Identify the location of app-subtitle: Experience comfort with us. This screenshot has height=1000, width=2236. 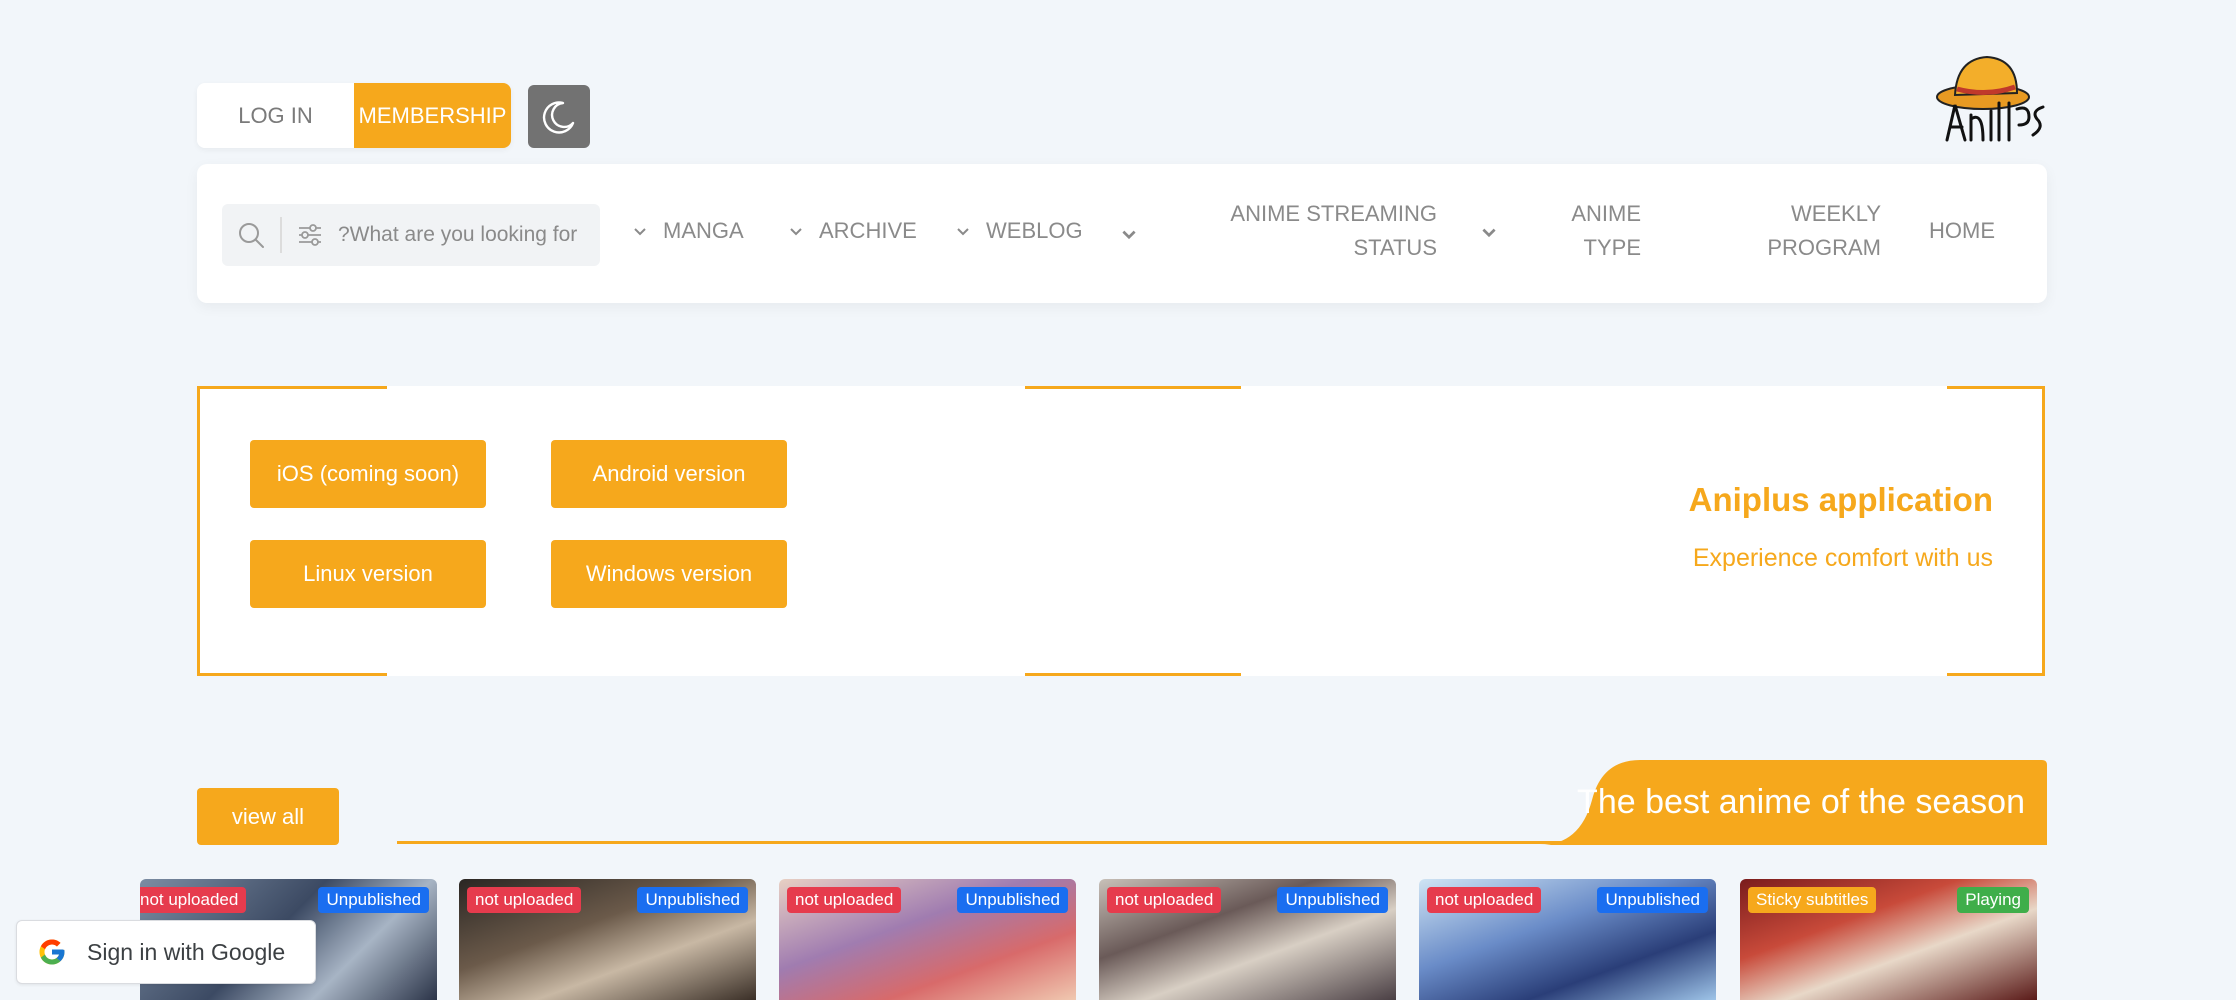
(1842, 558).